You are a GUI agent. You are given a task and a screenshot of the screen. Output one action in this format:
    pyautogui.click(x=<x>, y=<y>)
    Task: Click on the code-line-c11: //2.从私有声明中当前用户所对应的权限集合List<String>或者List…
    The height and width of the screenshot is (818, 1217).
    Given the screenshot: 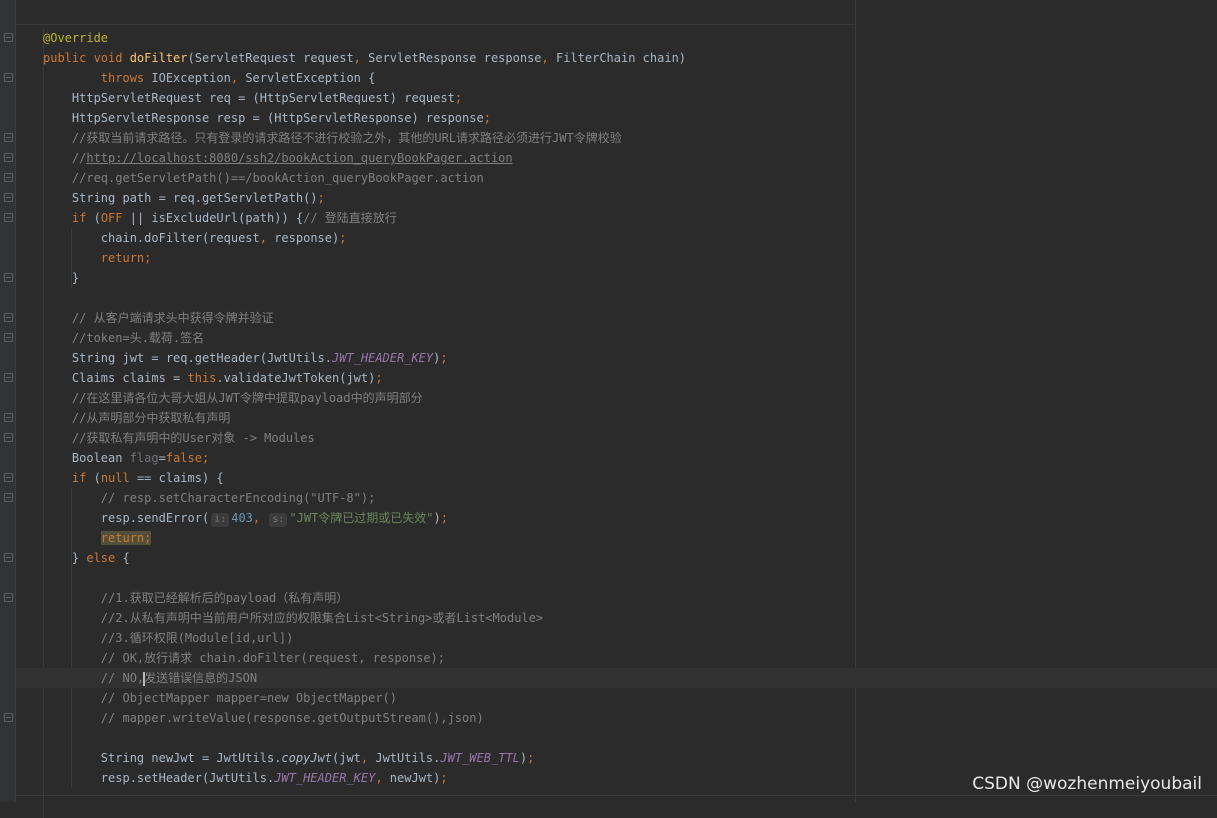 What is the action you would take?
    pyautogui.click(x=293, y=618)
    